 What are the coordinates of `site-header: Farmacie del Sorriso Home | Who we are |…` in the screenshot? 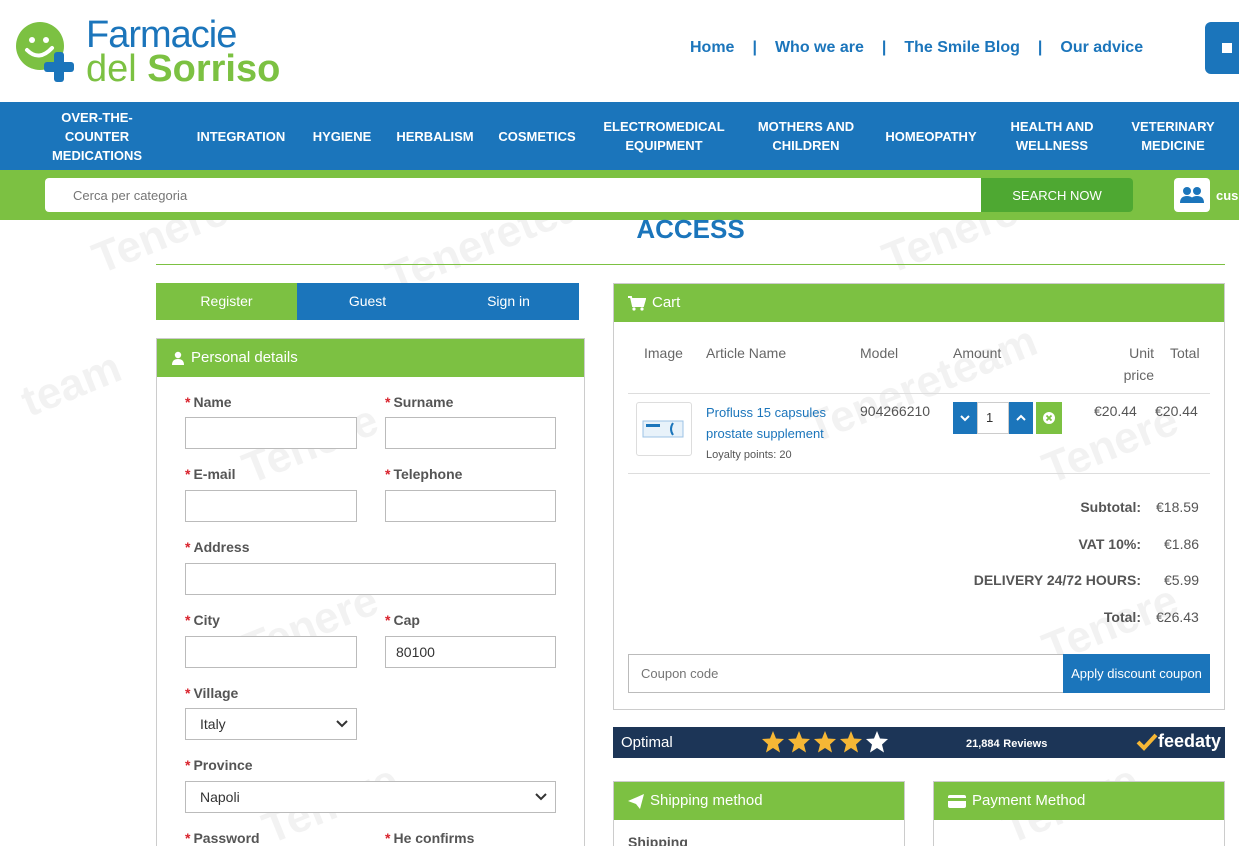 It's located at (619, 51).